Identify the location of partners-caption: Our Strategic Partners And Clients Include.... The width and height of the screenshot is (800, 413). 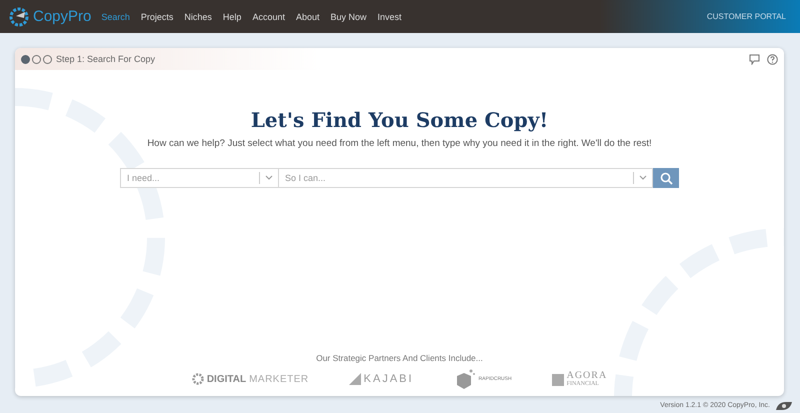
(399, 358).